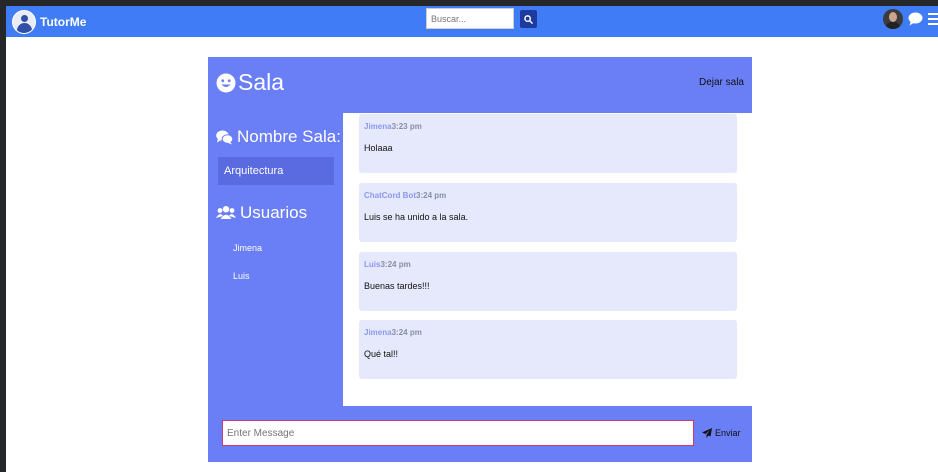  Describe the element at coordinates (397, 286) in the screenshot. I see `message-text: Buenas tardes!!!` at that location.